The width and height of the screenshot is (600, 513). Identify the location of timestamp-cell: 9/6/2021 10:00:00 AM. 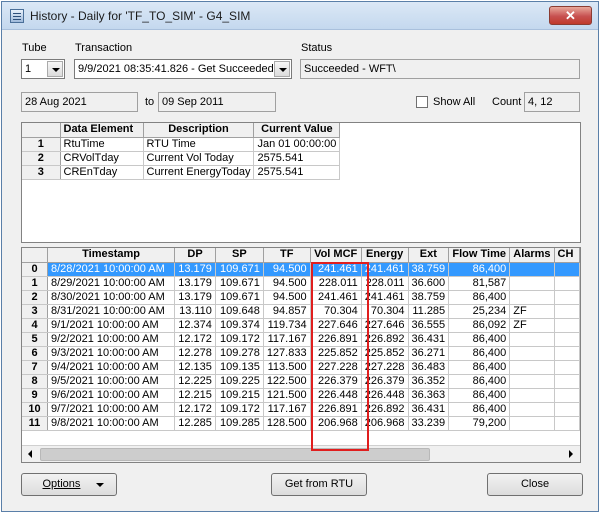
(111, 395).